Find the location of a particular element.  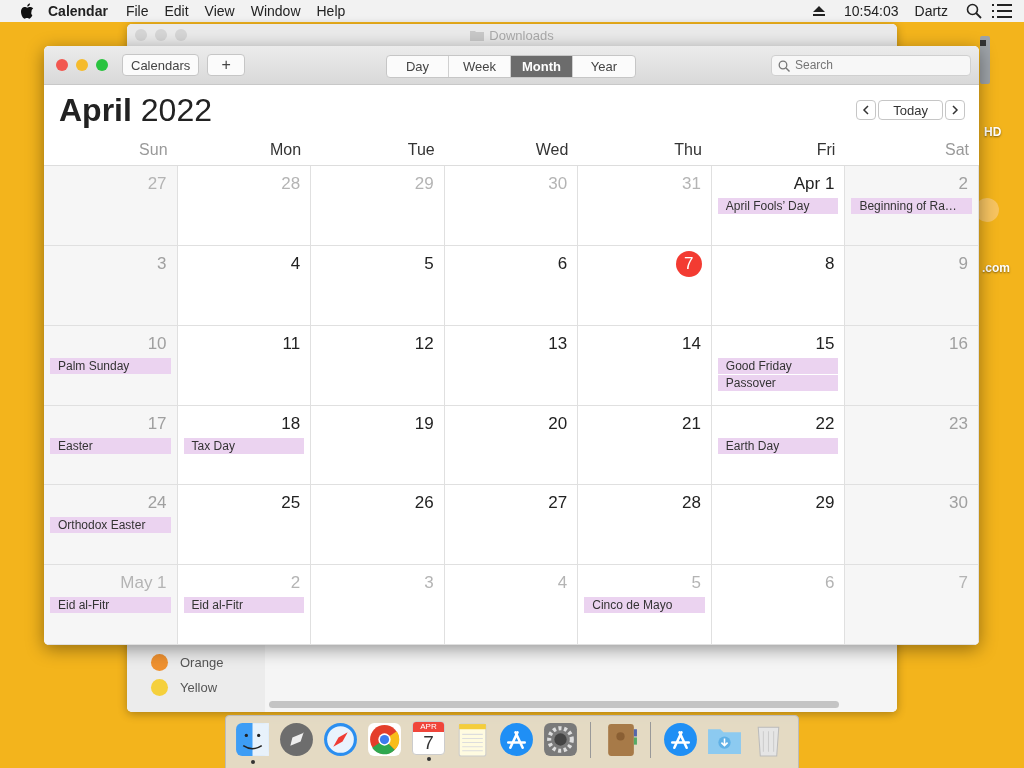

day-cell: 24 Orthodox Easter is located at coordinates (111, 525).